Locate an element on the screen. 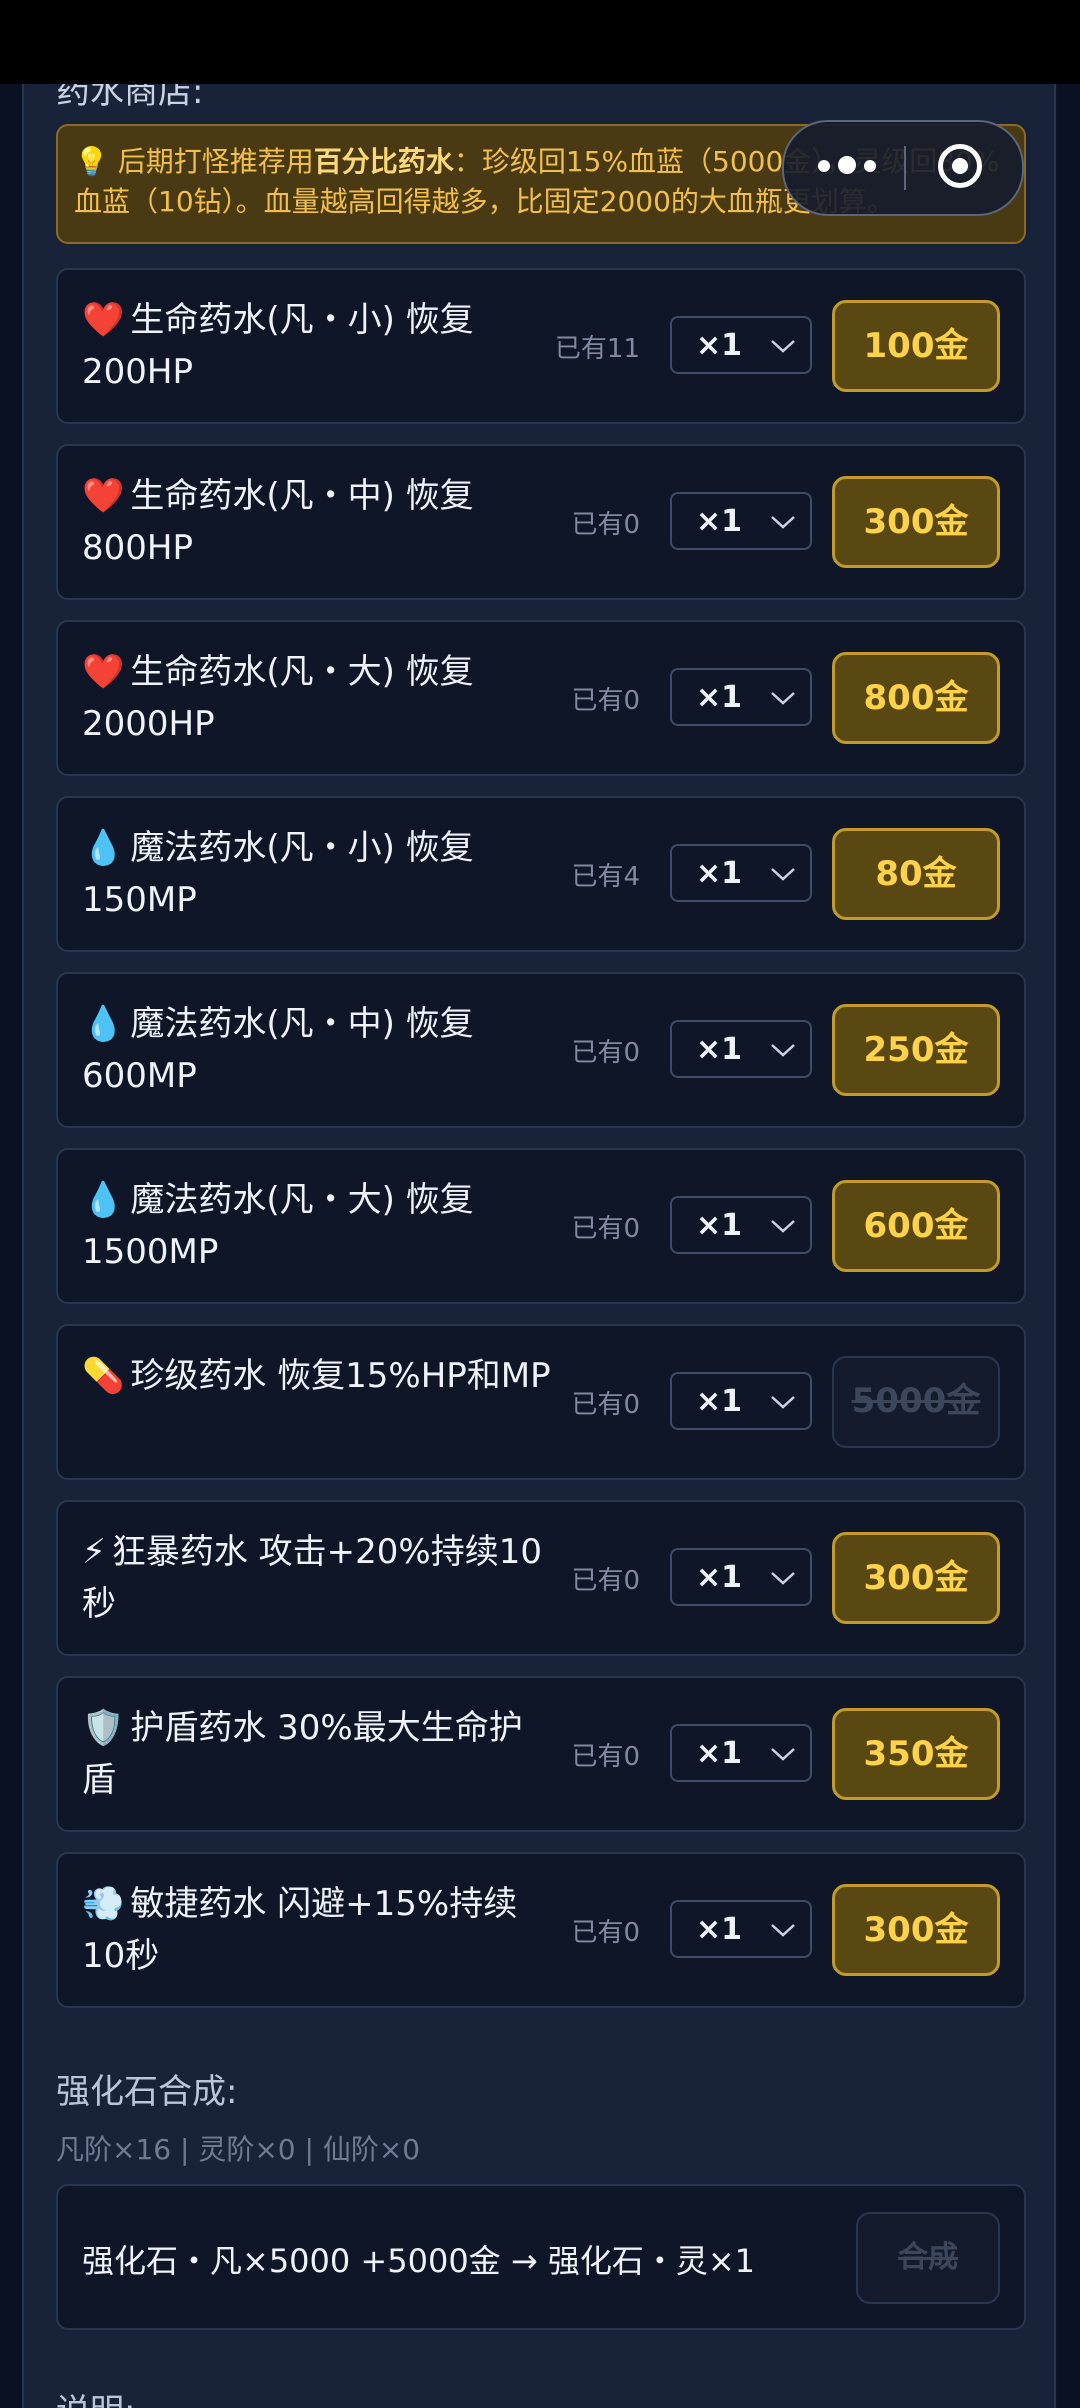  potion-row: ❤️ 生命药水(凡・小) 恢复200HP 已有11 ×1 100金 is located at coordinates (541, 346).